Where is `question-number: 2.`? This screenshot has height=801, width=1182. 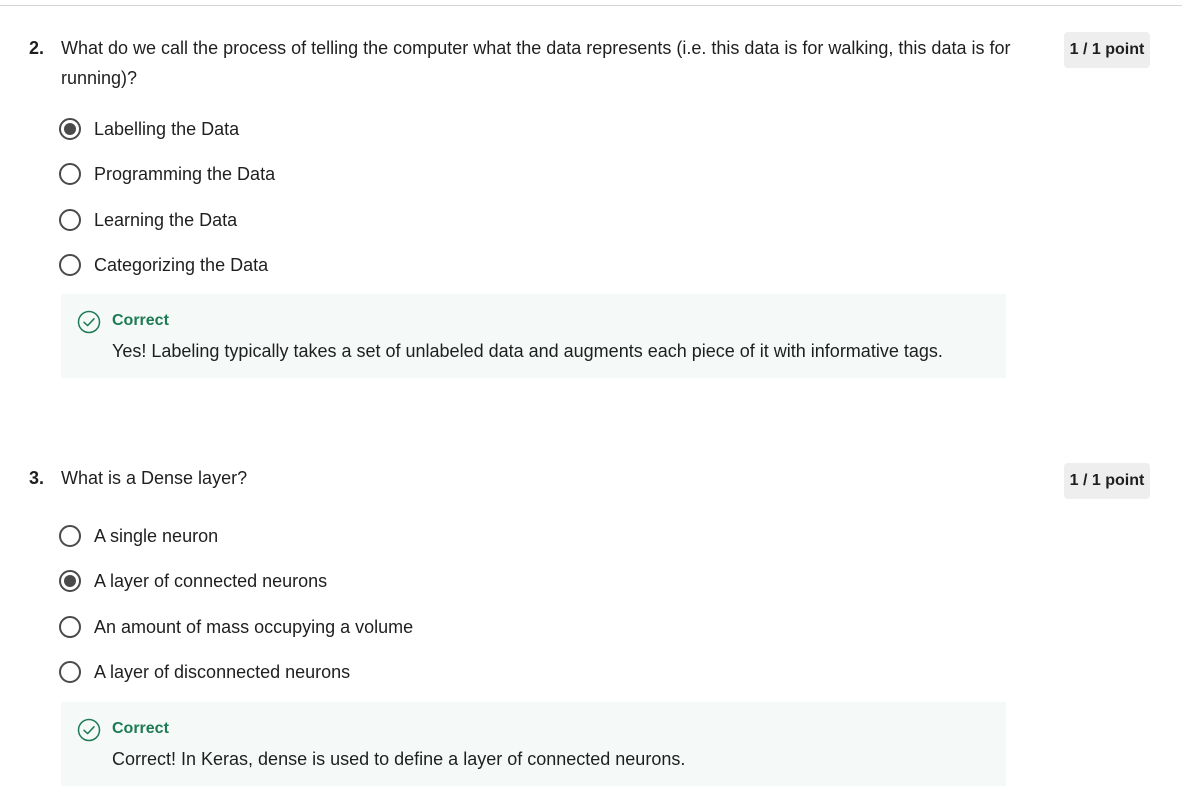 question-number: 2. is located at coordinates (37, 48).